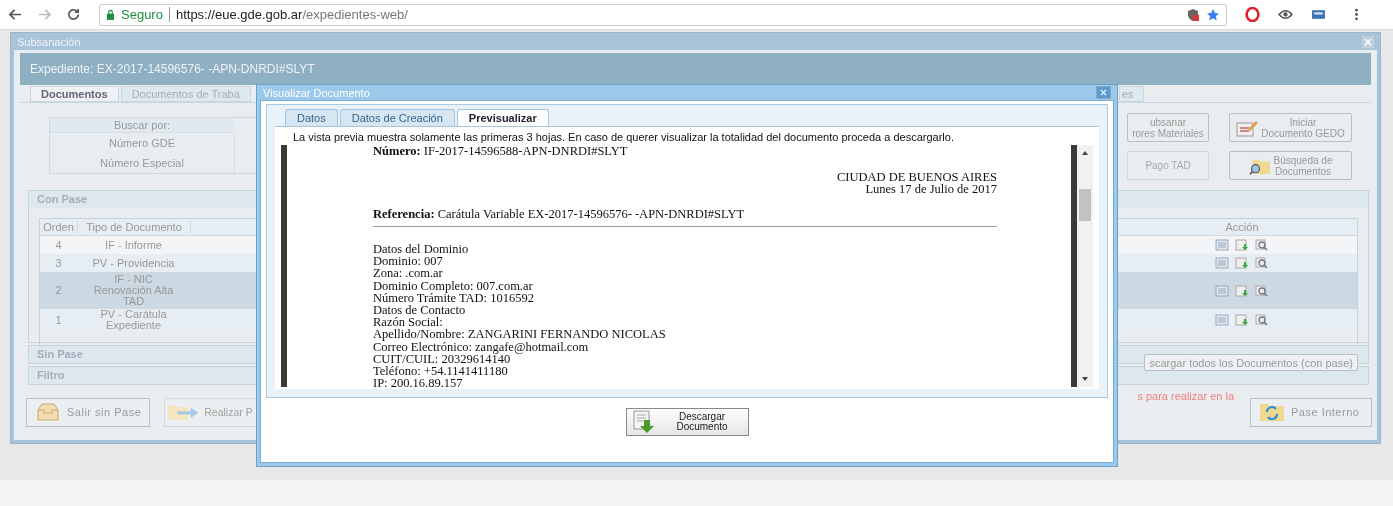 The height and width of the screenshot is (506, 1393). I want to click on window-title: Subsanación, so click(49, 41).